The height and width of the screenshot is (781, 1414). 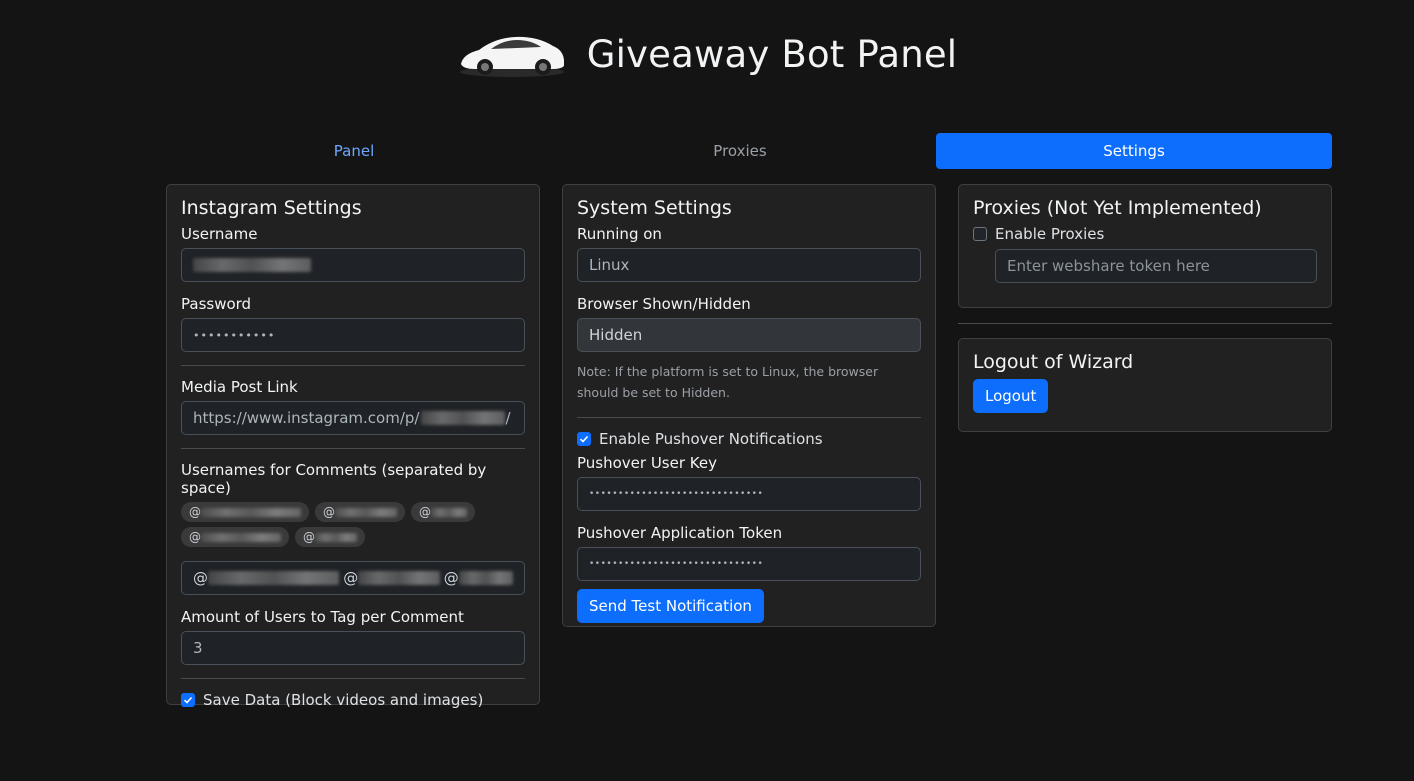 I want to click on username-chips: @ @ @ @ @, so click(x=353, y=524).